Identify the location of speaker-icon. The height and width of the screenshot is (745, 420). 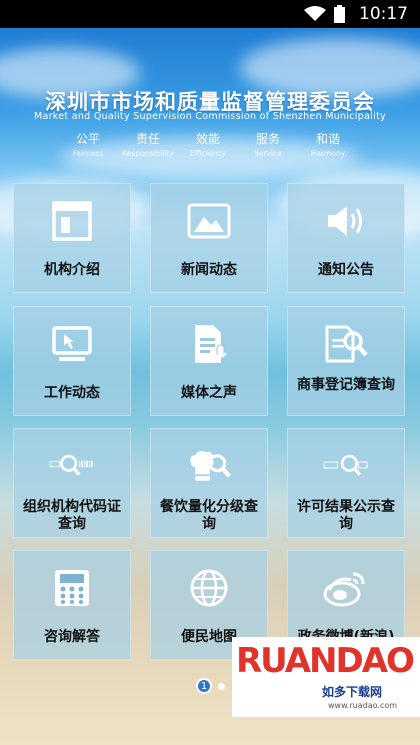
(346, 221).